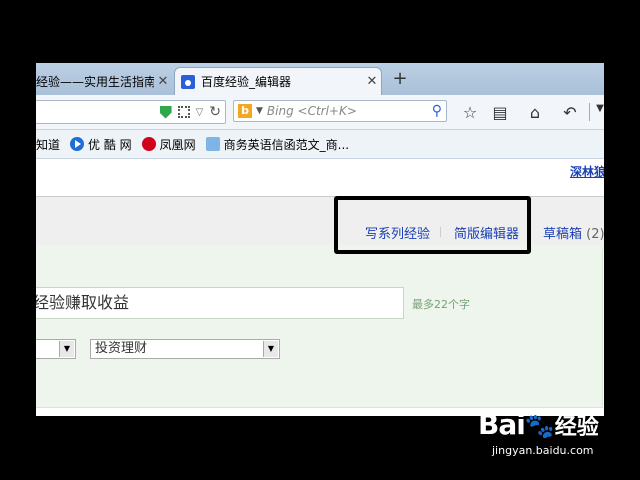 Image resolution: width=640 pixels, height=480 pixels. What do you see at coordinates (437, 111) in the screenshot?
I see `search-icon: ⚲` at bounding box center [437, 111].